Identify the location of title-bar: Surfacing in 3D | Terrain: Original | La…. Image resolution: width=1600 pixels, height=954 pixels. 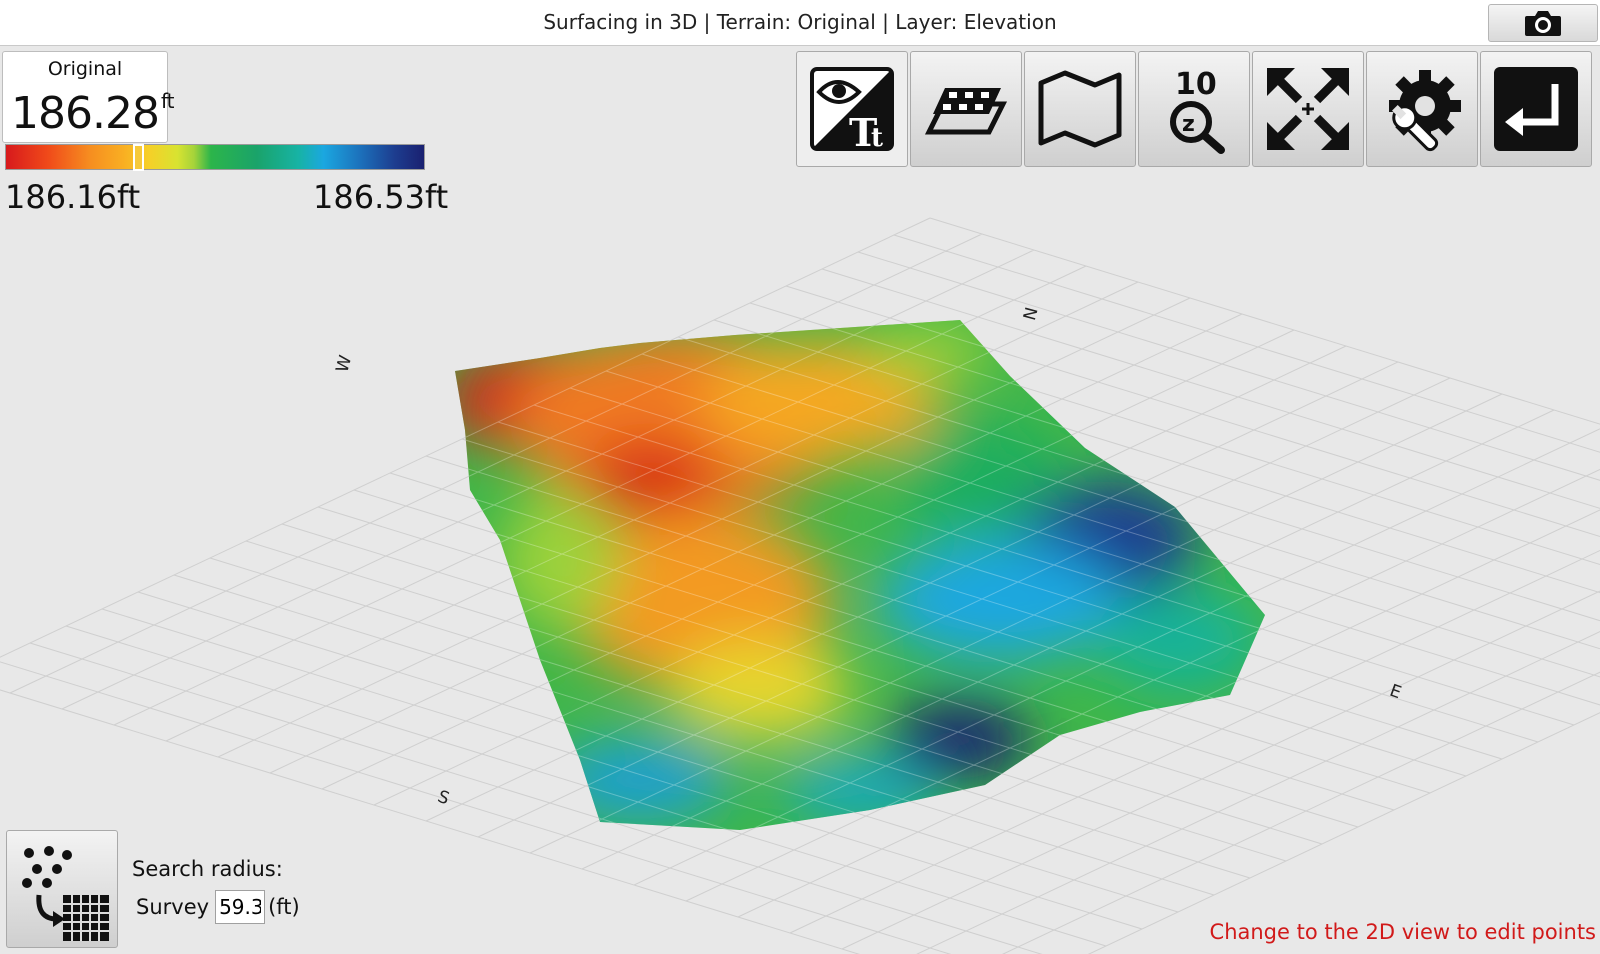
(800, 23).